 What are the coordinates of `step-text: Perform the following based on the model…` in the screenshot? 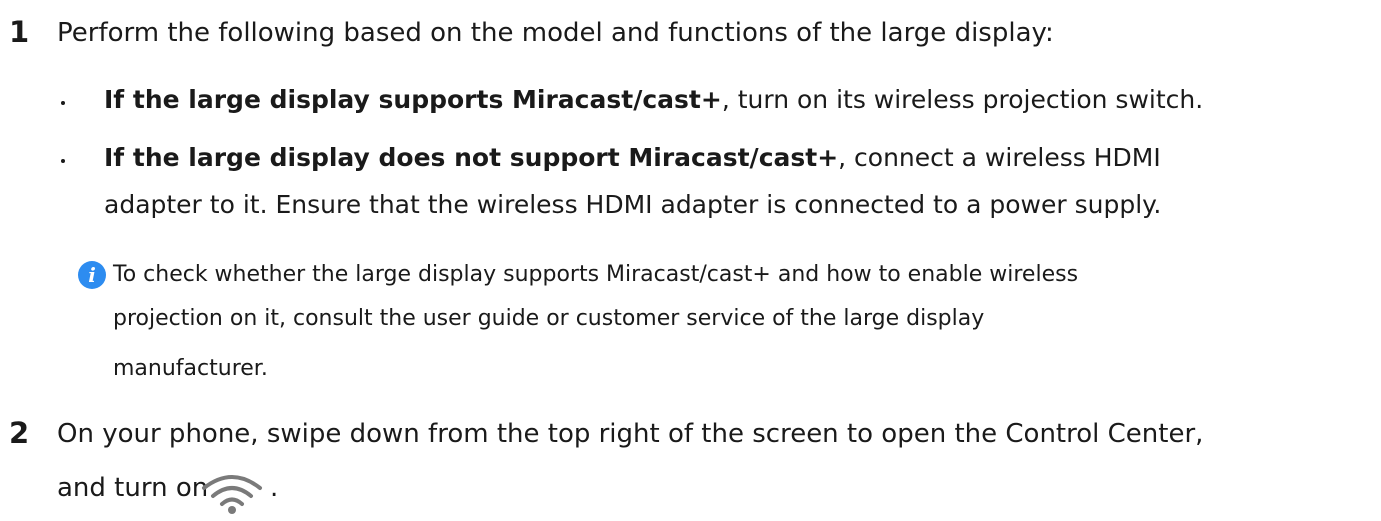 It's located at (555, 33).